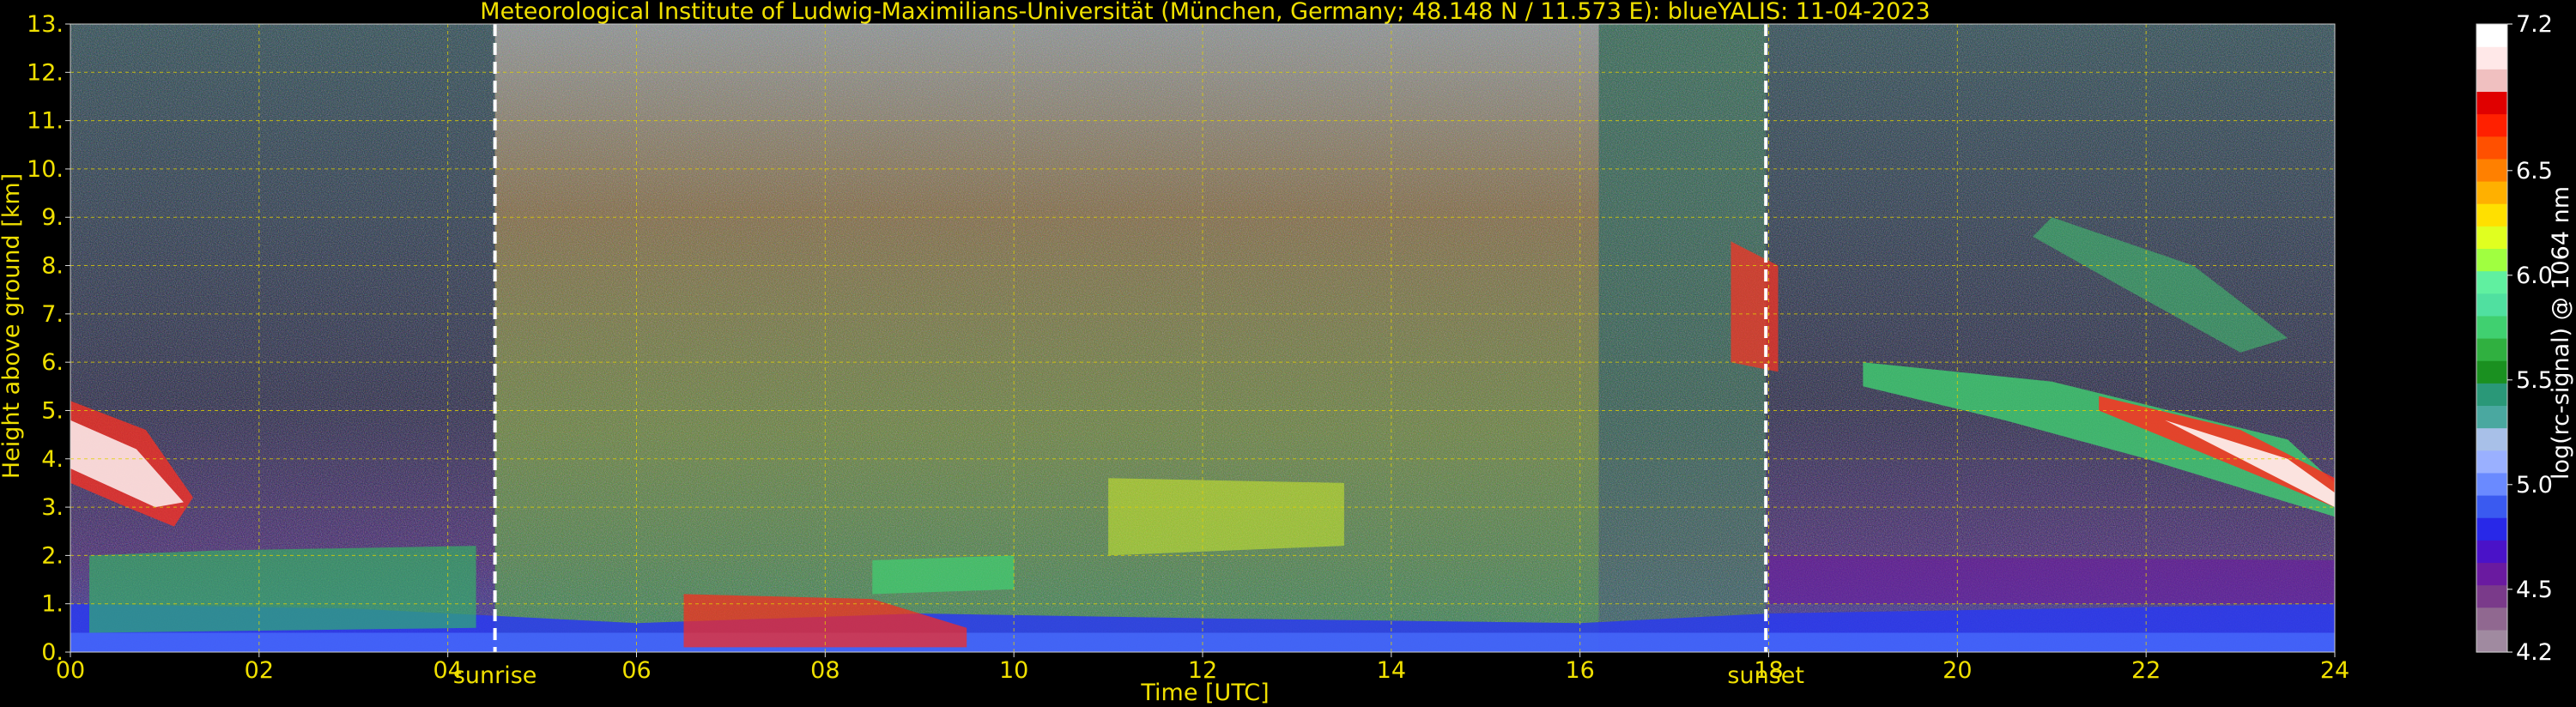  Describe the element at coordinates (447, 670) in the screenshot. I see `x-tick-label: 04` at that location.